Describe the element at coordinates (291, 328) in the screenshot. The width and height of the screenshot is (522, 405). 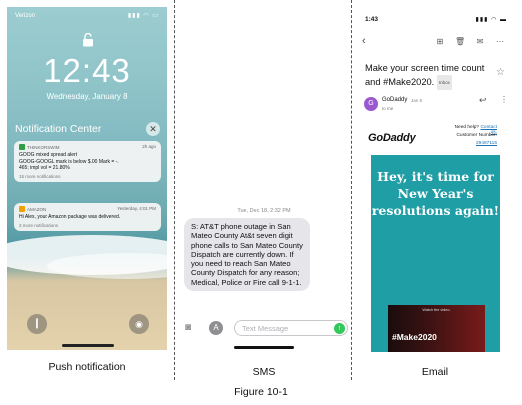
I see `message-input: Text Message ↑` at that location.